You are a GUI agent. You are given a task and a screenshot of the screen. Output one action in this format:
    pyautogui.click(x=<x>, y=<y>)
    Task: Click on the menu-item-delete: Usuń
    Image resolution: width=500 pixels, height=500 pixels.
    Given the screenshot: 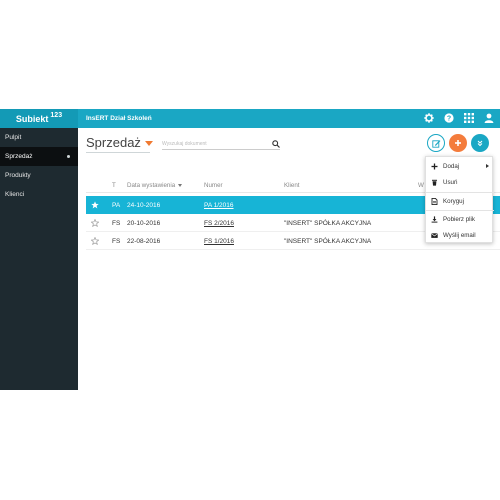 What is the action you would take?
    pyautogui.click(x=460, y=182)
    